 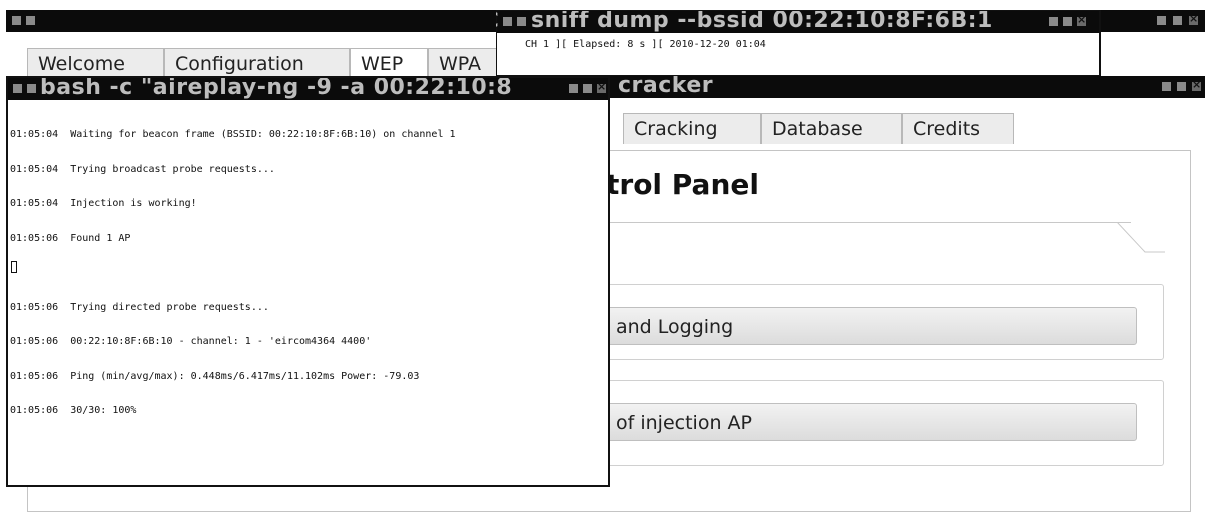 What do you see at coordinates (257, 63) in the screenshot?
I see `tab-configuration: Configuration` at bounding box center [257, 63].